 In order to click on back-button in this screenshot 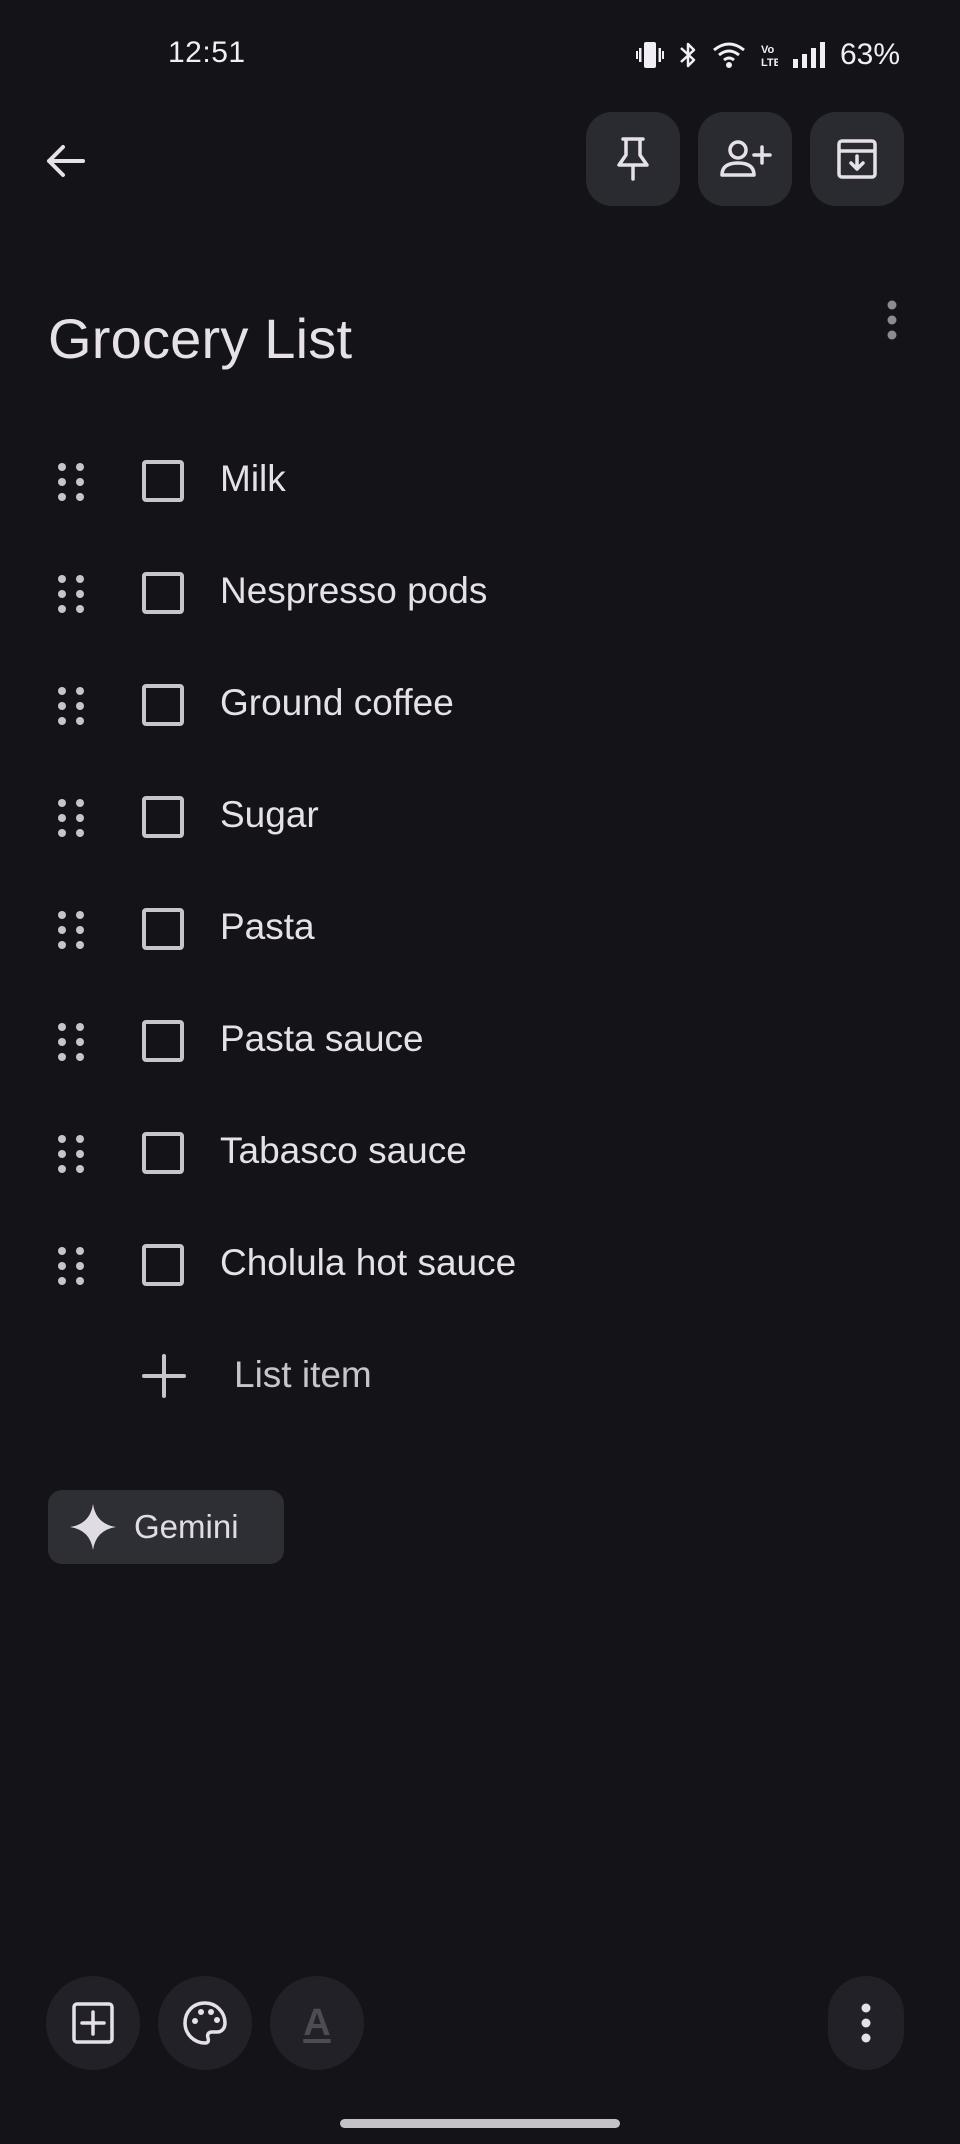, I will do `click(65, 161)`.